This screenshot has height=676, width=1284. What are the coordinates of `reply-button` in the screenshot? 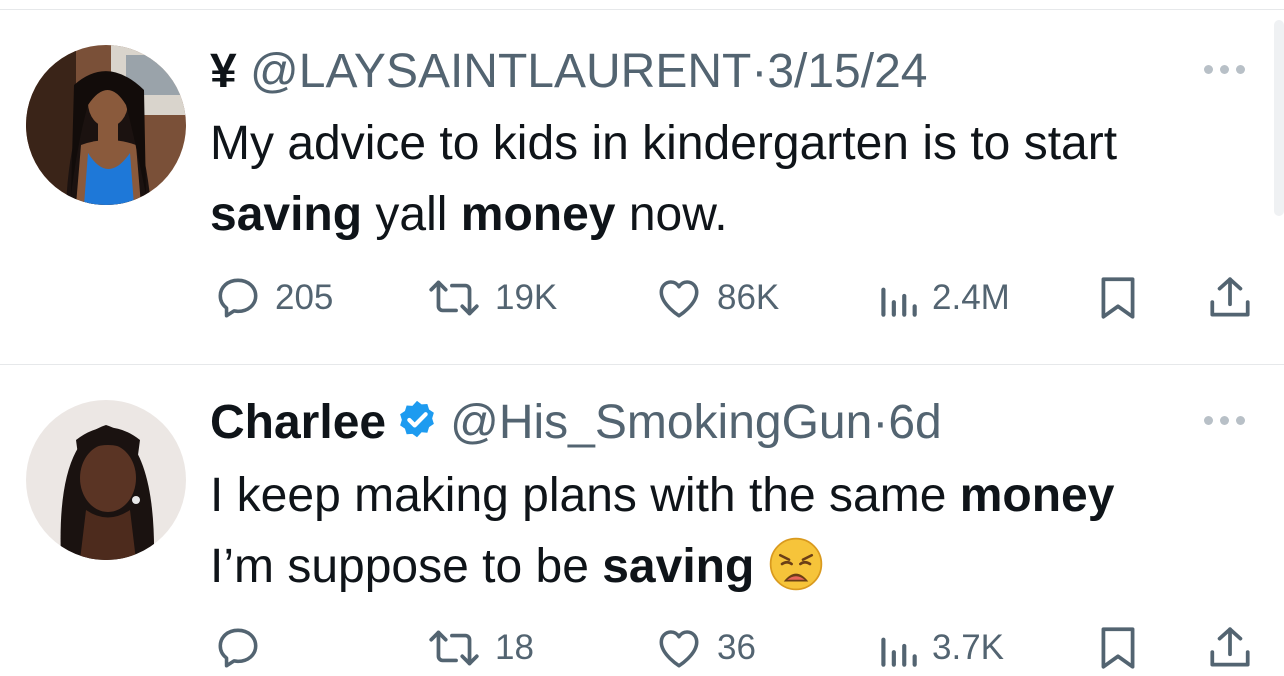 It's located at (244, 648).